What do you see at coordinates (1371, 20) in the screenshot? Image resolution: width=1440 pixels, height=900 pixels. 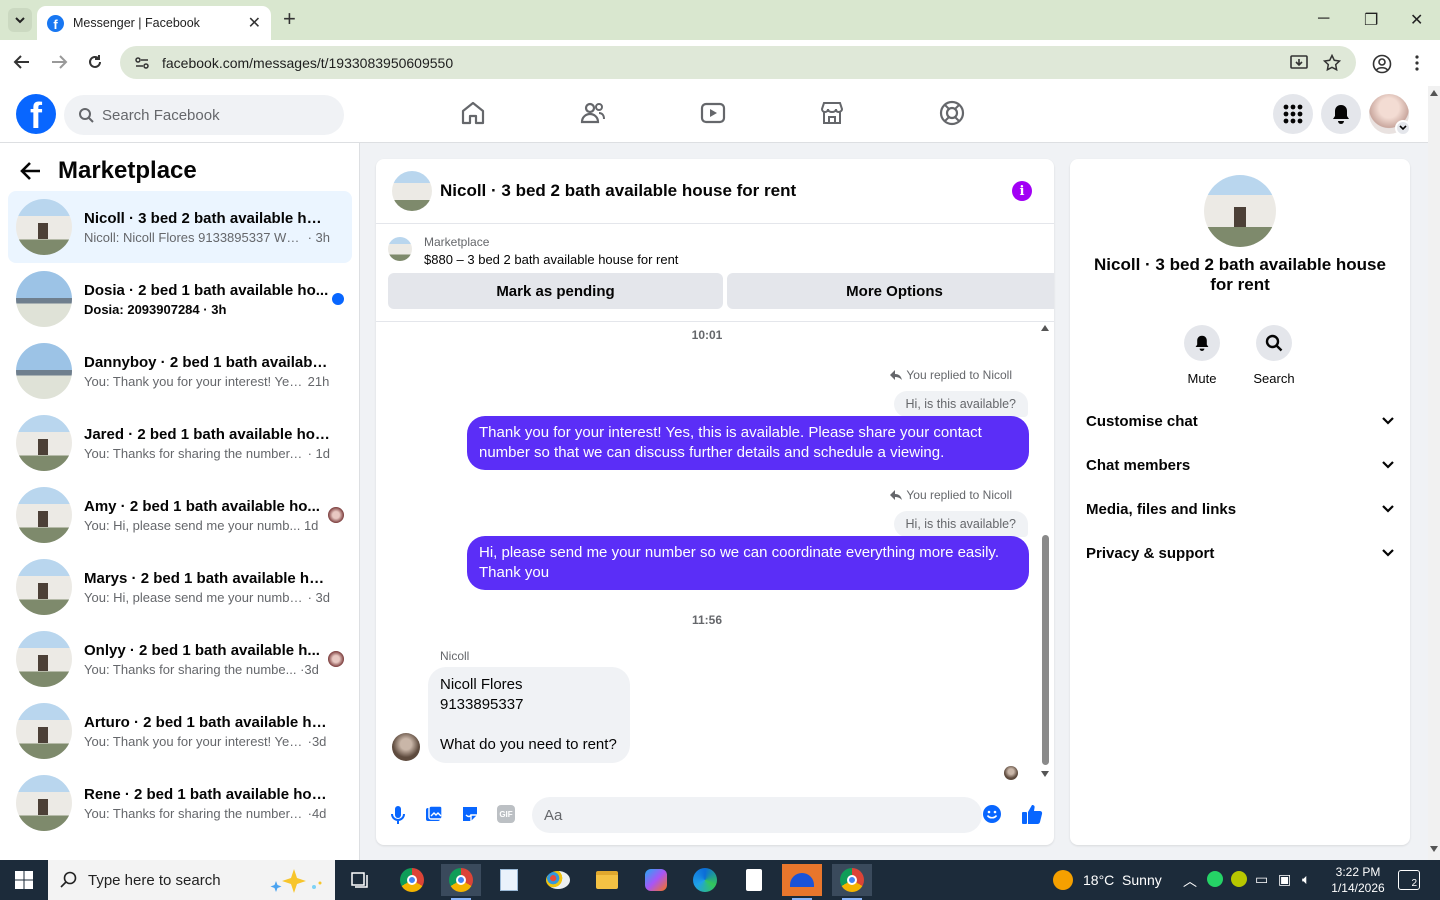 I see `maximize-button: ❐` at bounding box center [1371, 20].